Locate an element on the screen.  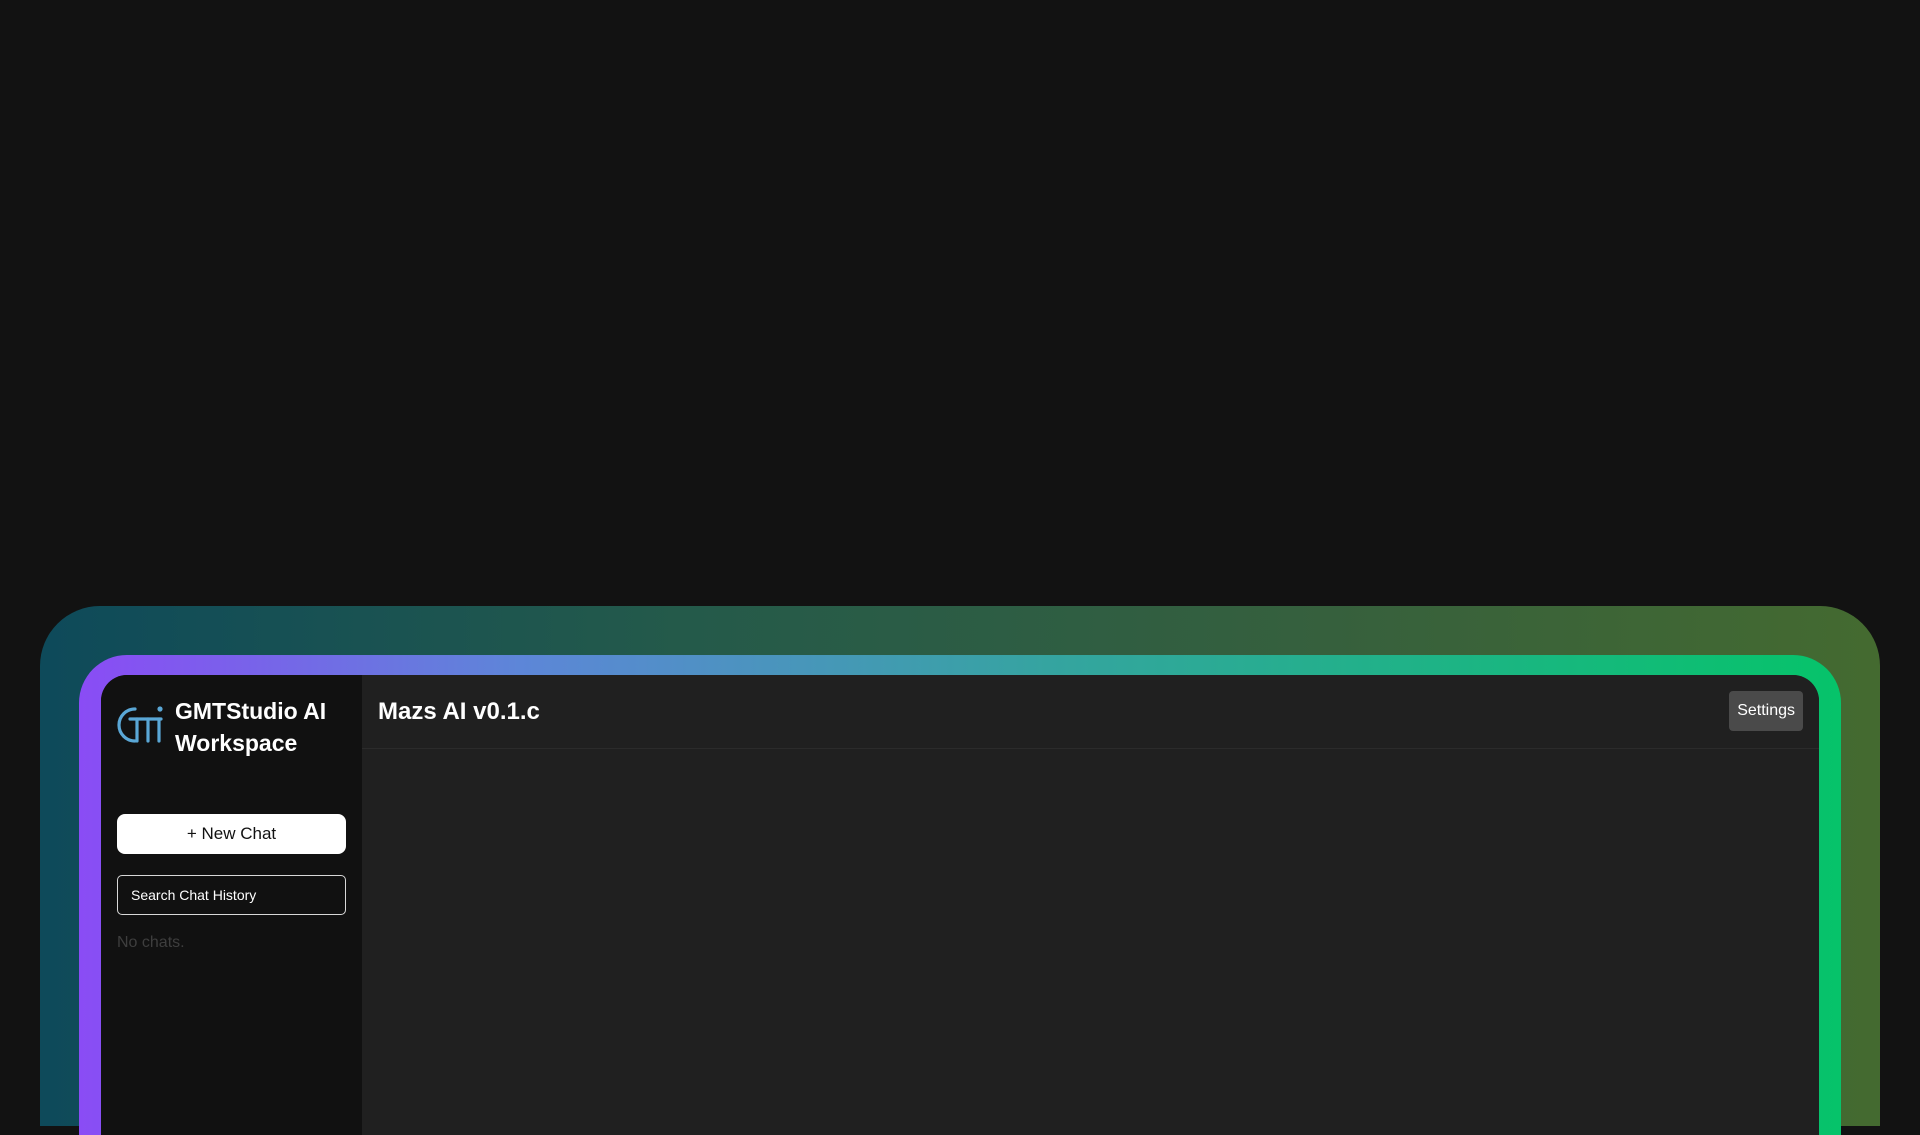
model-title: Mazs AI v0.1.c is located at coordinates (459, 711).